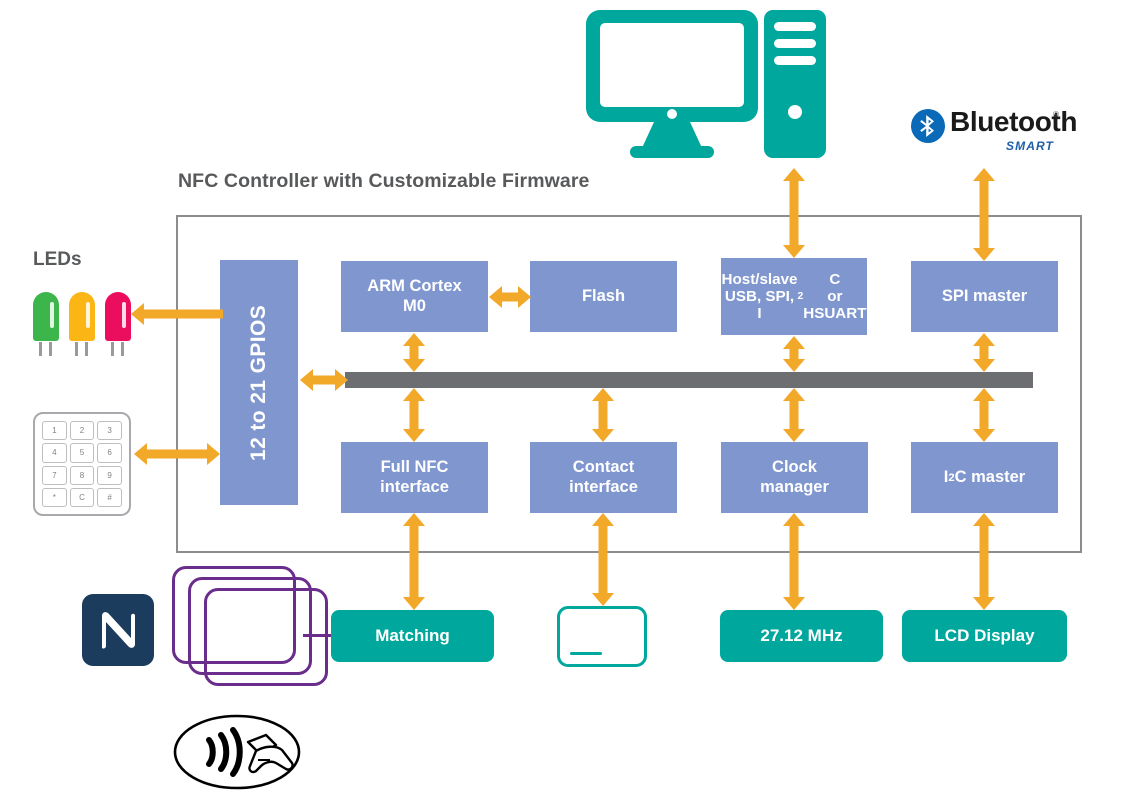 Image resolution: width=1132 pixels, height=798 pixels. Describe the element at coordinates (984, 477) in the screenshot. I see `block-i2c-master: I2C master` at that location.